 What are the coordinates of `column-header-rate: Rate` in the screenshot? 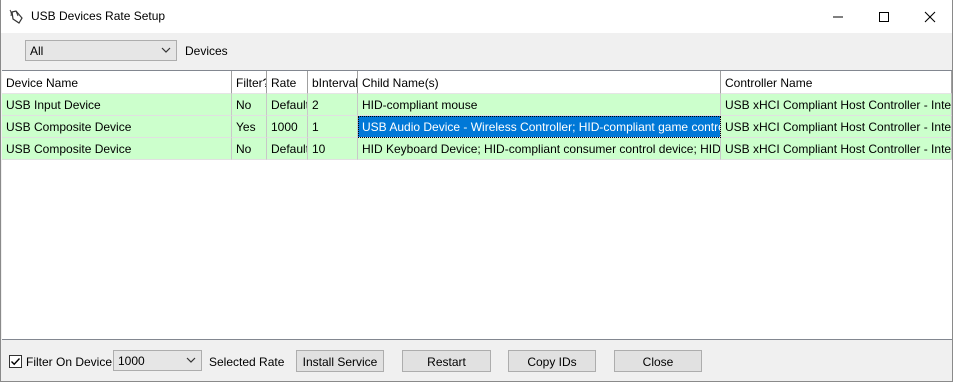 It's located at (287, 82).